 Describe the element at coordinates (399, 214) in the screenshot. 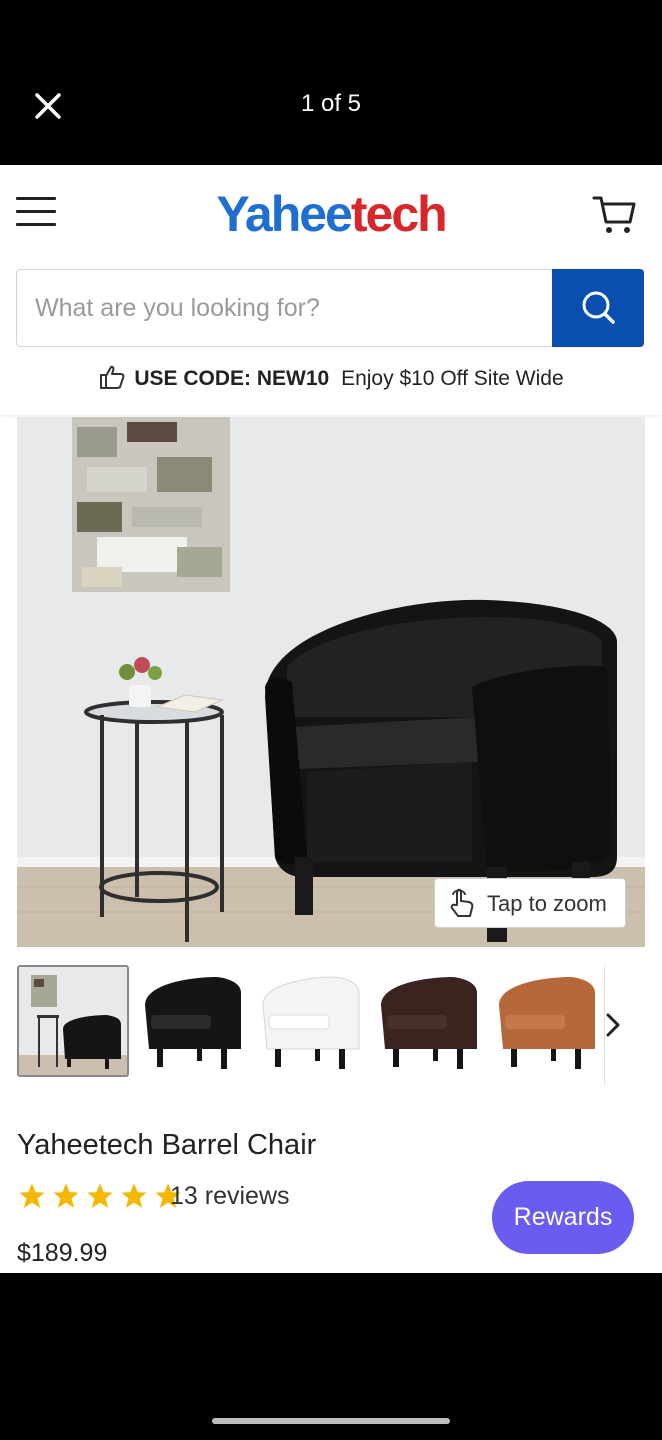

I see `logo-text-red: tech` at that location.